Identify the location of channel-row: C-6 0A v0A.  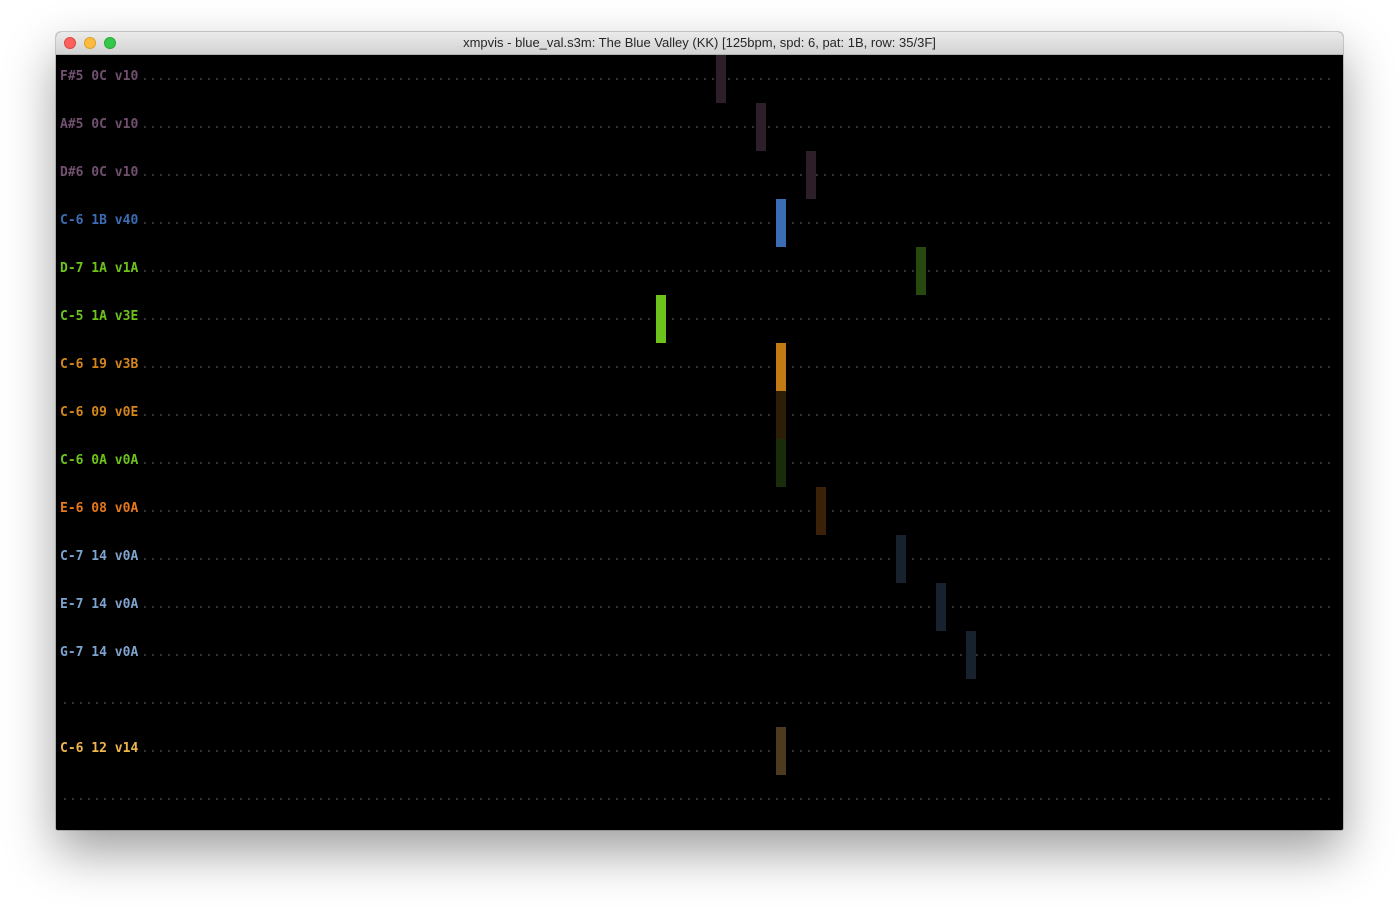
(699, 463).